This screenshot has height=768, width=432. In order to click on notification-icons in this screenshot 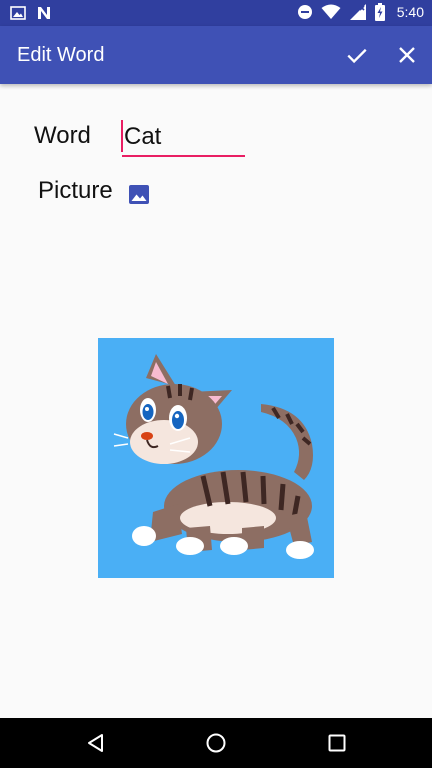, I will do `click(31, 13)`.